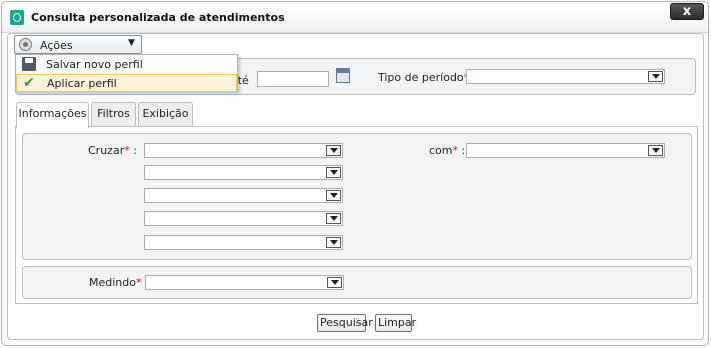  I want to click on ate-date-input, so click(293, 79).